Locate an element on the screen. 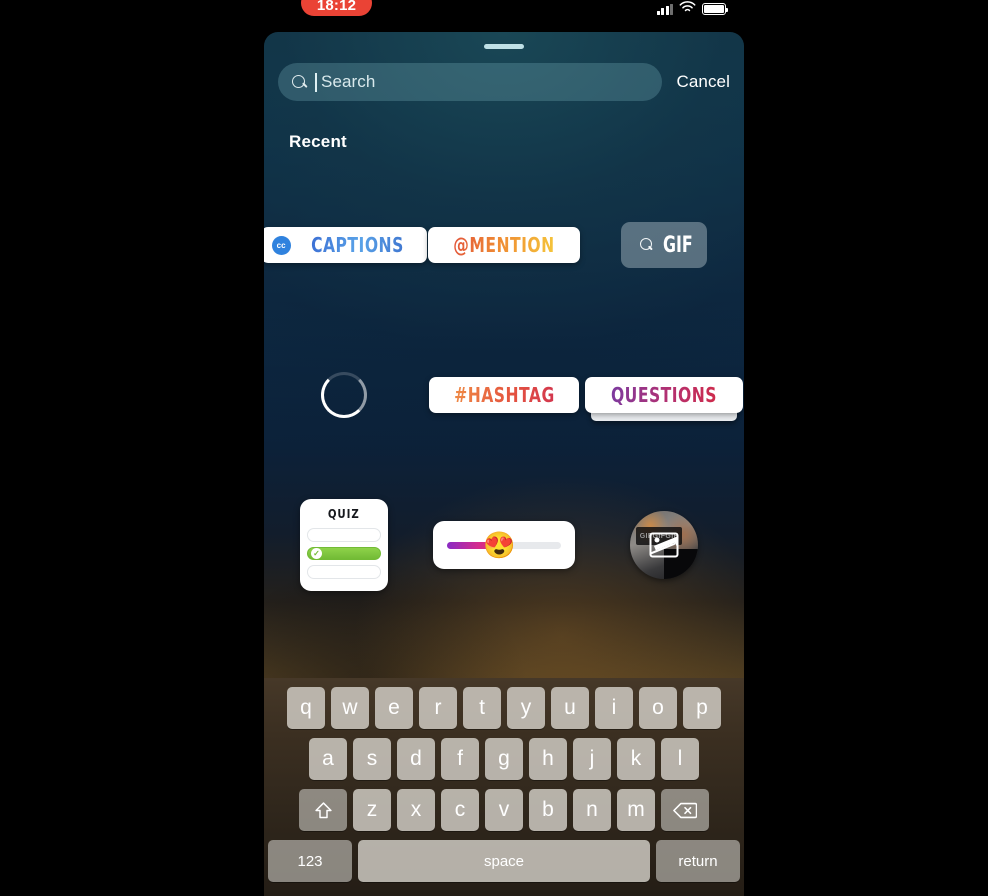  quiz-option-correct: ✓ is located at coordinates (344, 553).